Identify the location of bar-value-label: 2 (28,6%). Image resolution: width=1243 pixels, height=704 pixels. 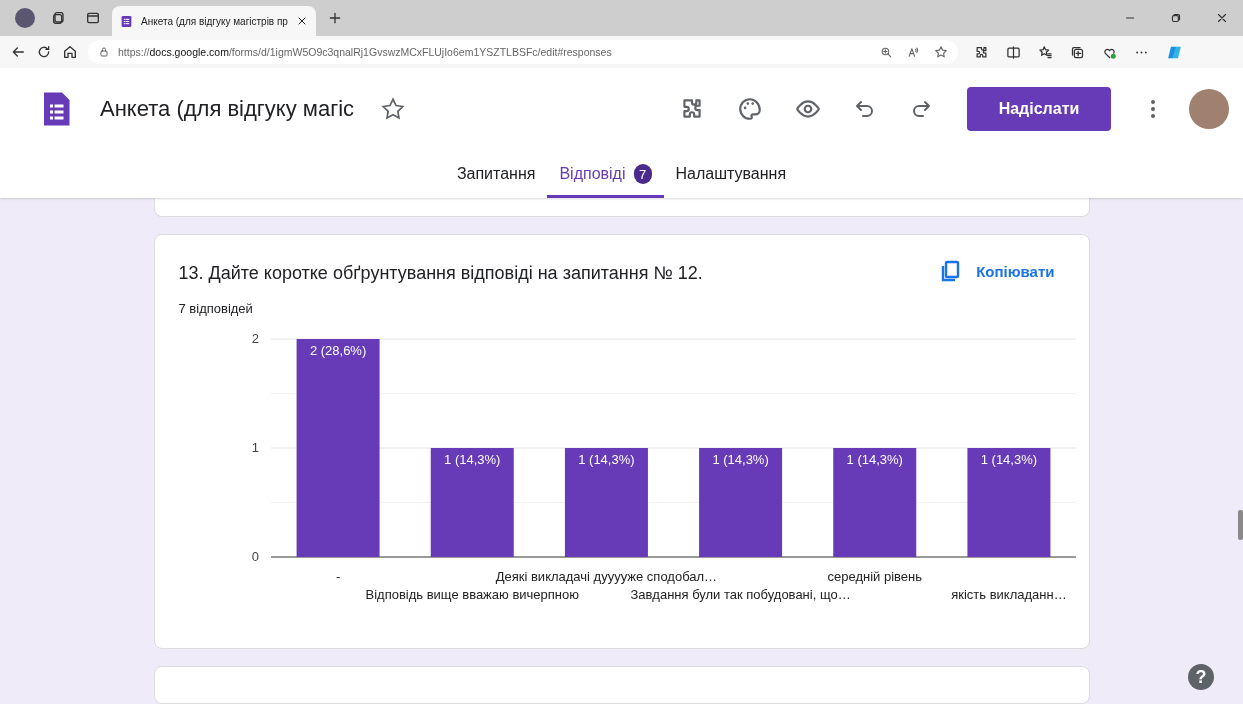
(337, 351).